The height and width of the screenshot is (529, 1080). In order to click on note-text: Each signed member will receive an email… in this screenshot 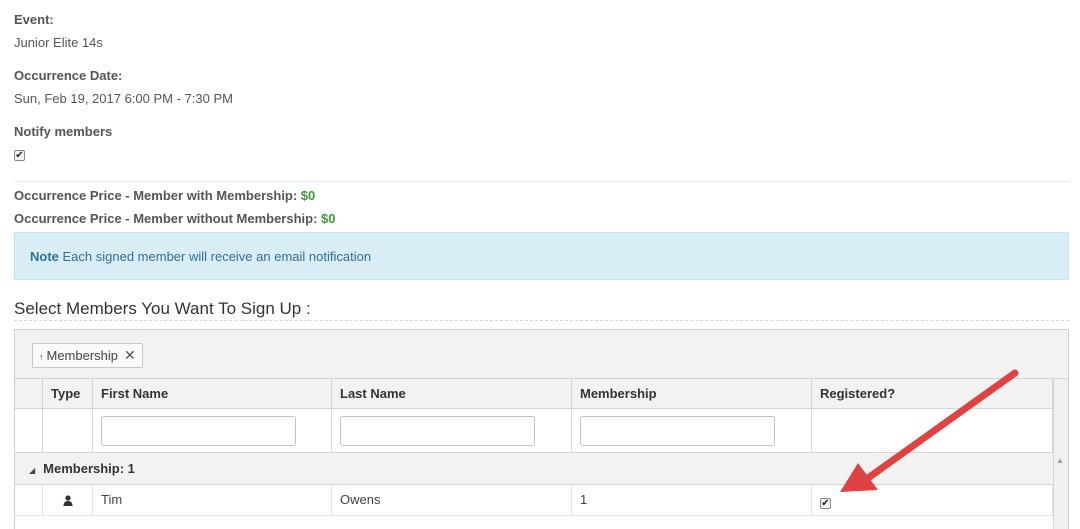, I will do `click(217, 256)`.